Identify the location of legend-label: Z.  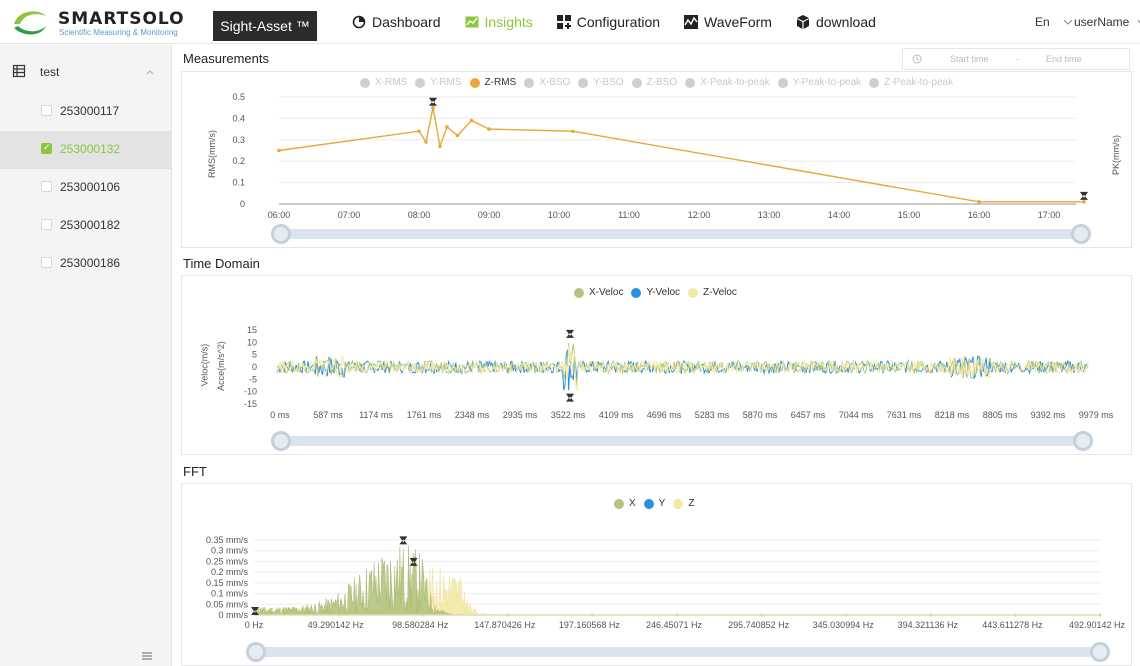
(691, 503).